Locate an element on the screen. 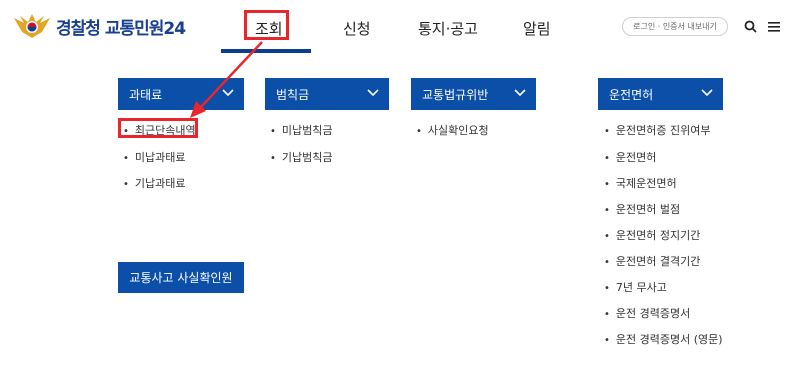 Image resolution: width=800 pixels, height=381 pixels. menu-item-label: 운전면허 결격기간 is located at coordinates (658, 261).